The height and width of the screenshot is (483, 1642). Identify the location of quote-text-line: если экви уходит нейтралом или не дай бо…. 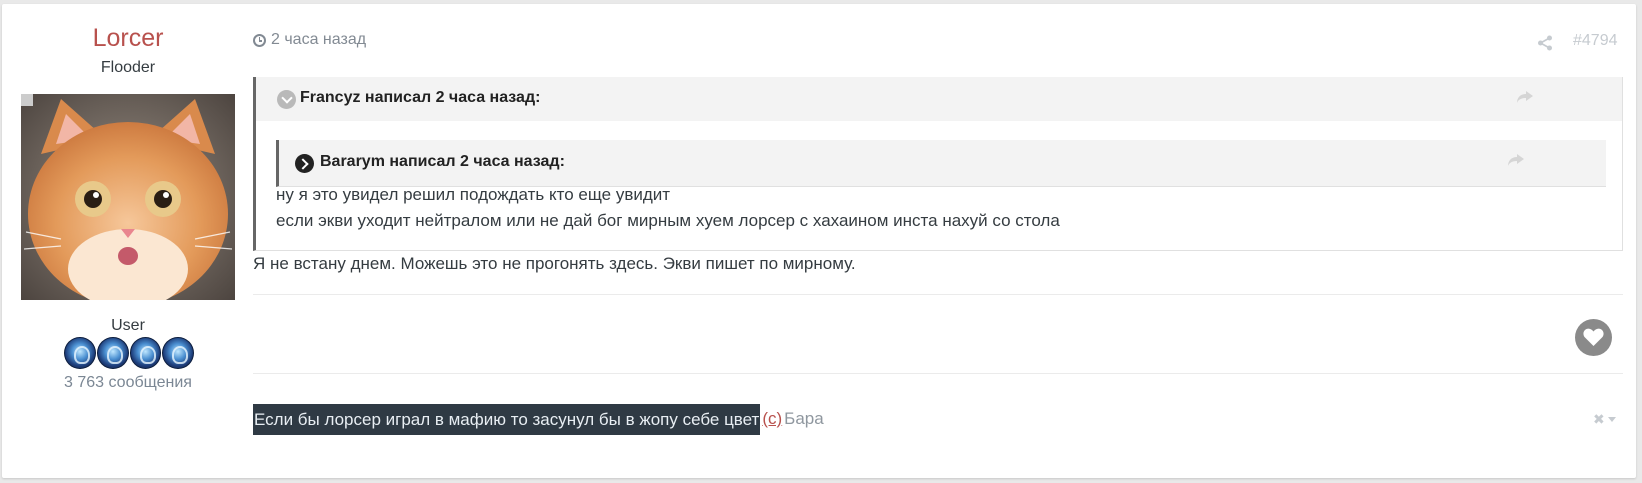
(668, 220).